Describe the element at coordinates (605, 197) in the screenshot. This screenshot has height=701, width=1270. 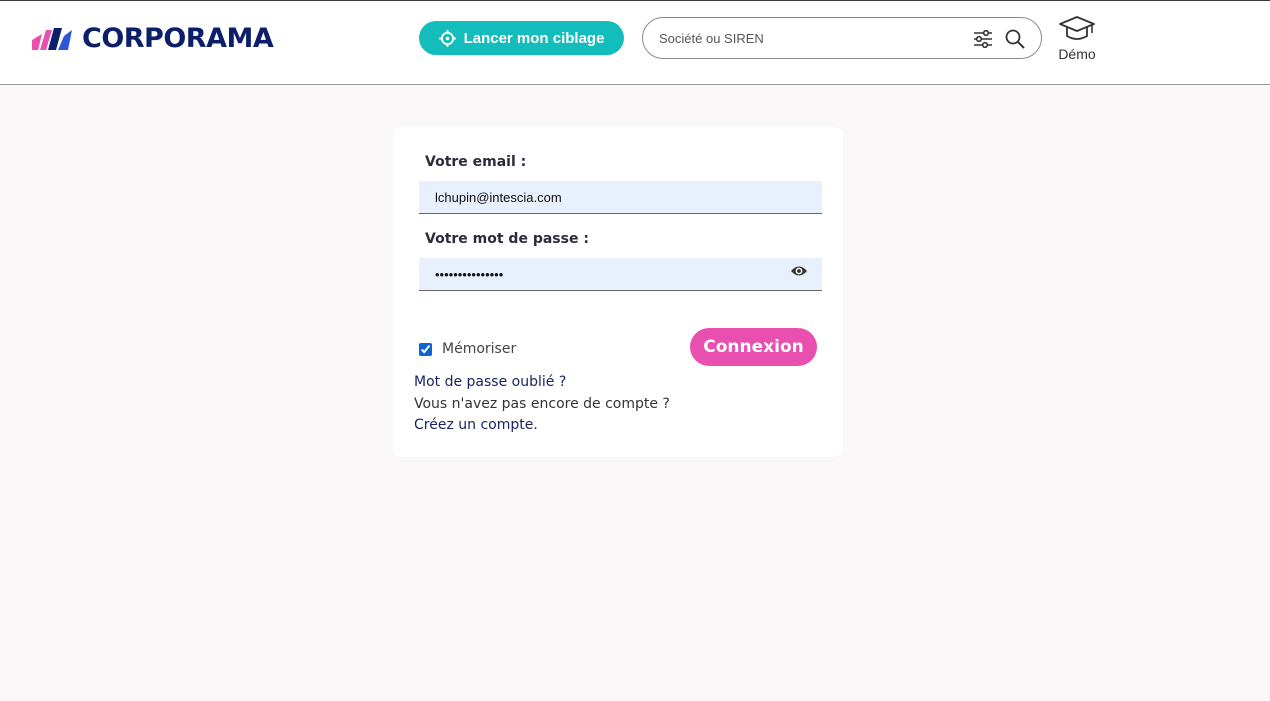
I see `email-field` at that location.